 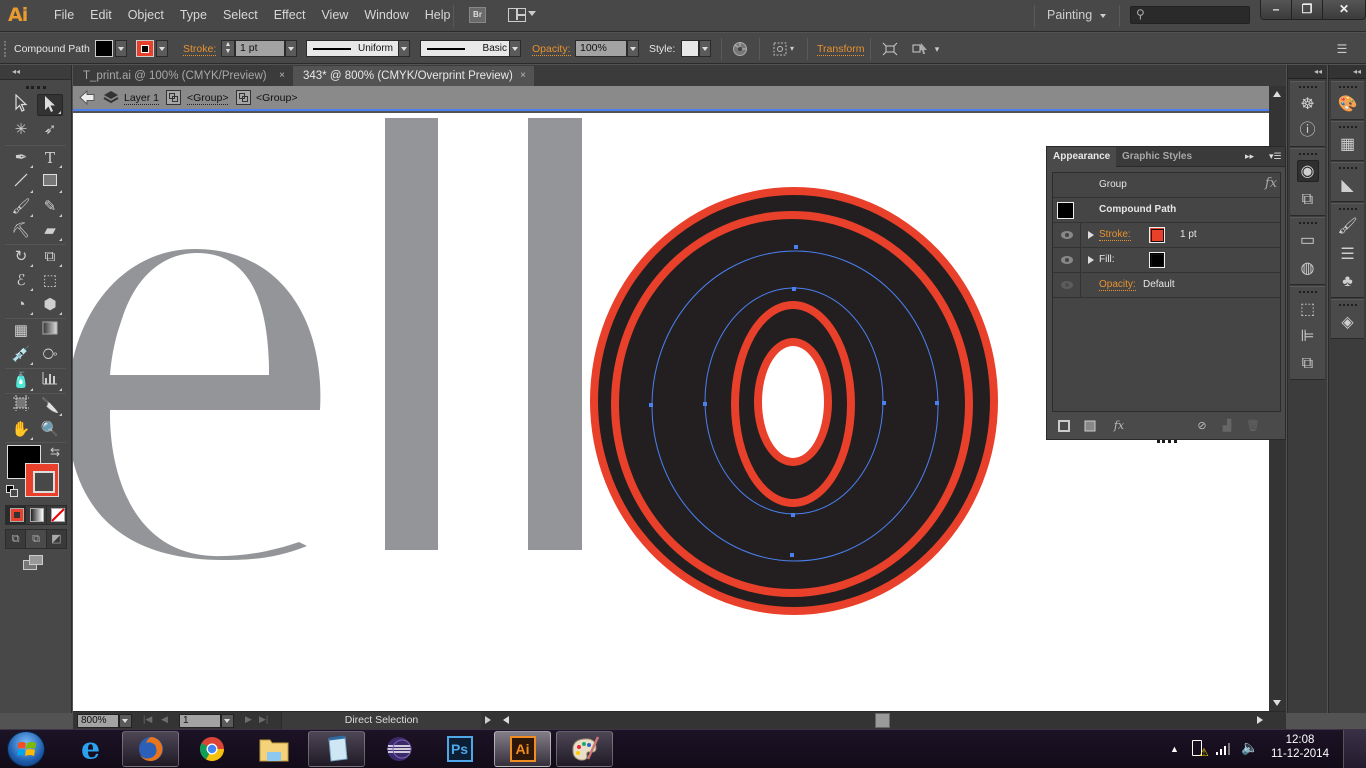 What do you see at coordinates (50, 381) in the screenshot?
I see `column-graph-tool-icon` at bounding box center [50, 381].